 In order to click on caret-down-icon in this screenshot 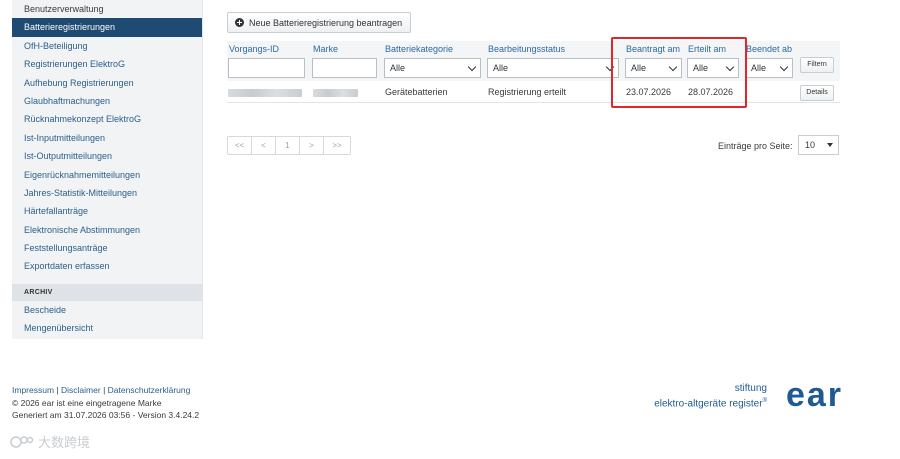, I will do `click(830, 145)`.